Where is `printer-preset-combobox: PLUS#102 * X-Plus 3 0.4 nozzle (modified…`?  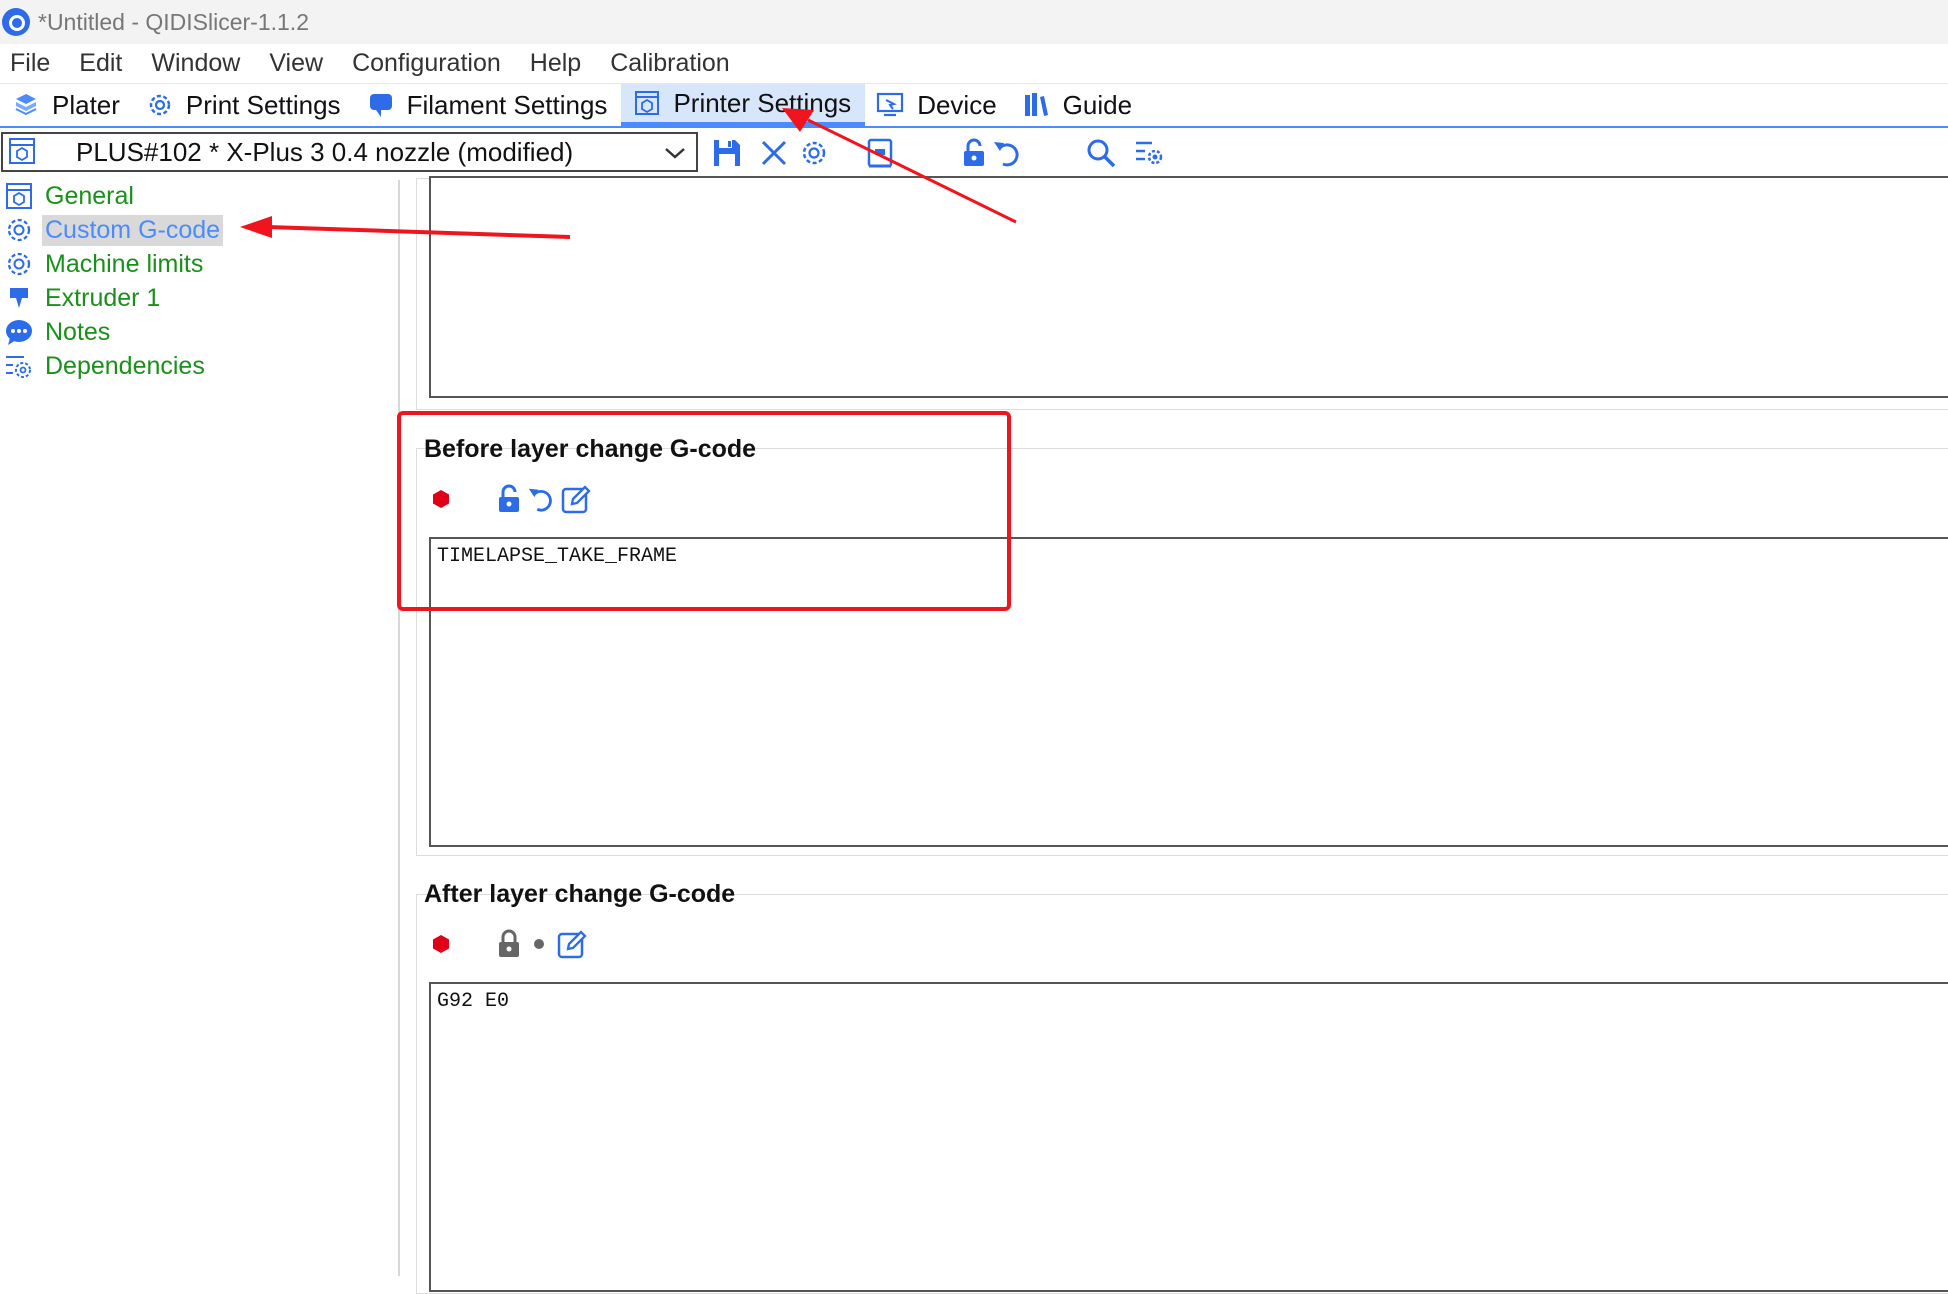 printer-preset-combobox: PLUS#102 * X-Plus 3 0.4 nozzle (modified… is located at coordinates (349, 152).